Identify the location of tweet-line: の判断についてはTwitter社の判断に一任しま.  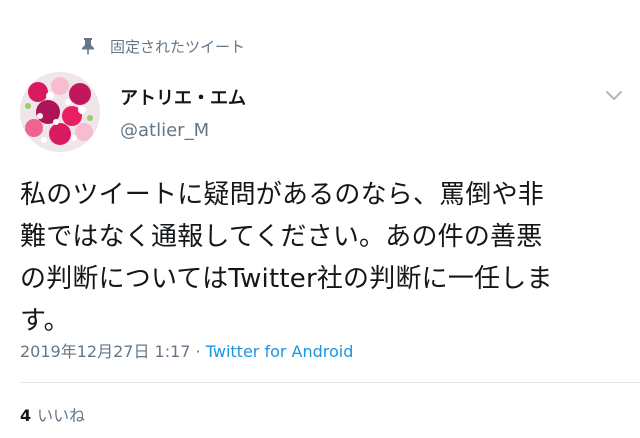
(286, 279).